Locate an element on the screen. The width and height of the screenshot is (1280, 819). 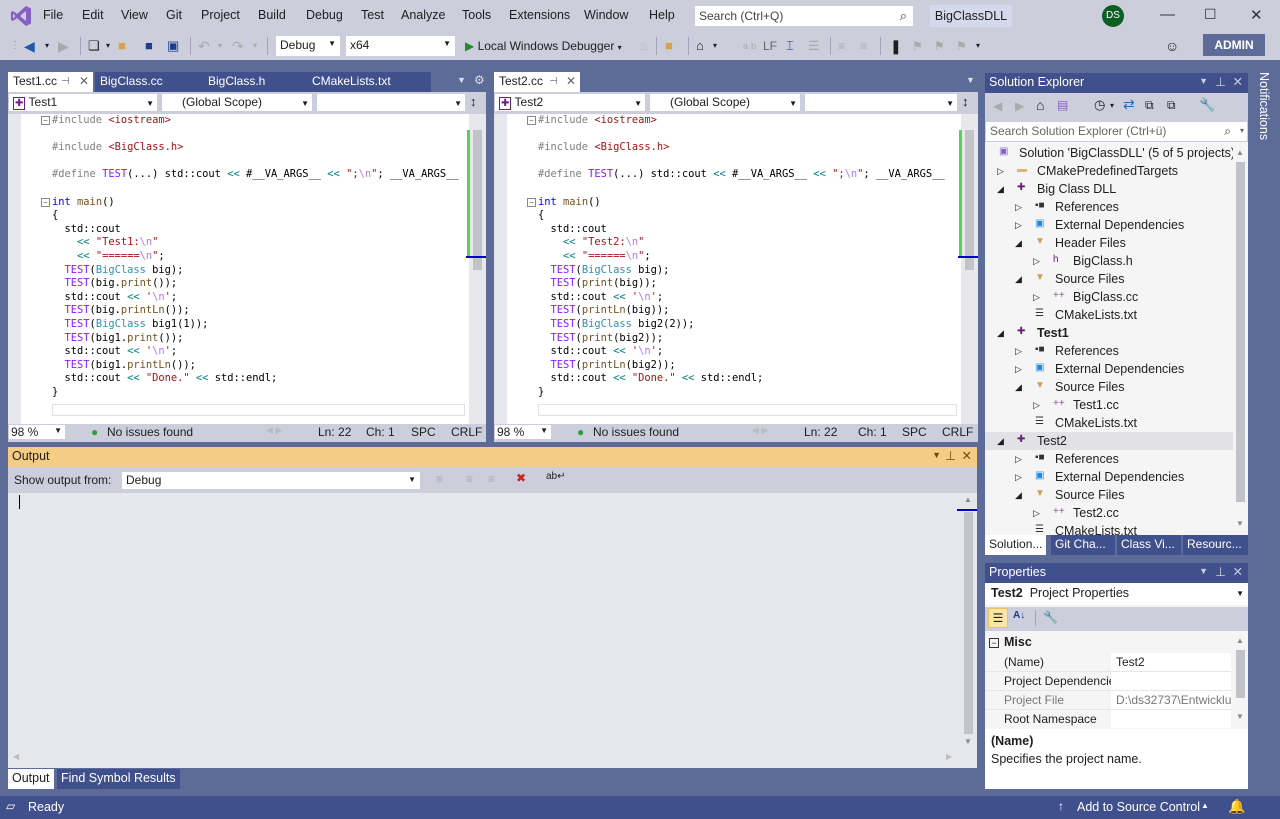
menu-edit: Edit is located at coordinates (93, 15).